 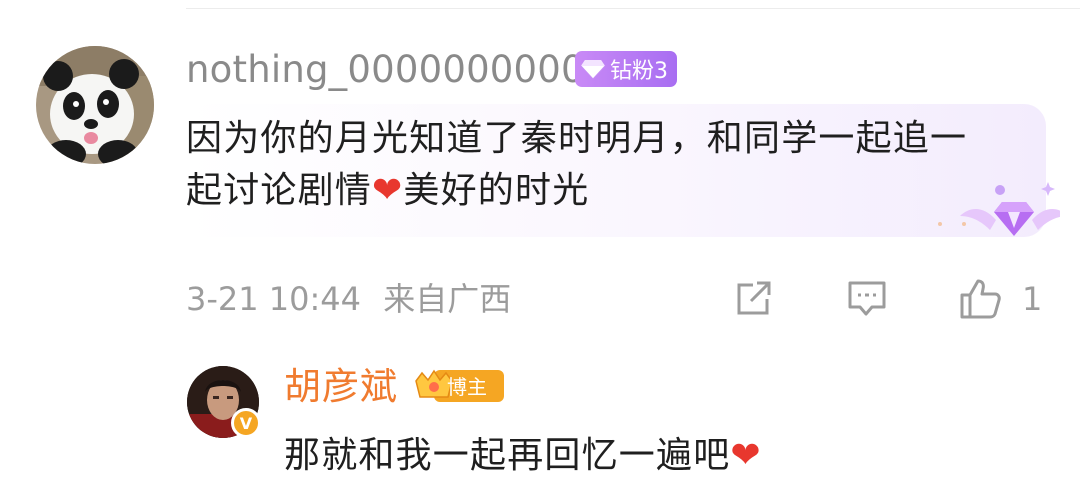 I want to click on fan-level-badge: 钻粉3, so click(x=626, y=69).